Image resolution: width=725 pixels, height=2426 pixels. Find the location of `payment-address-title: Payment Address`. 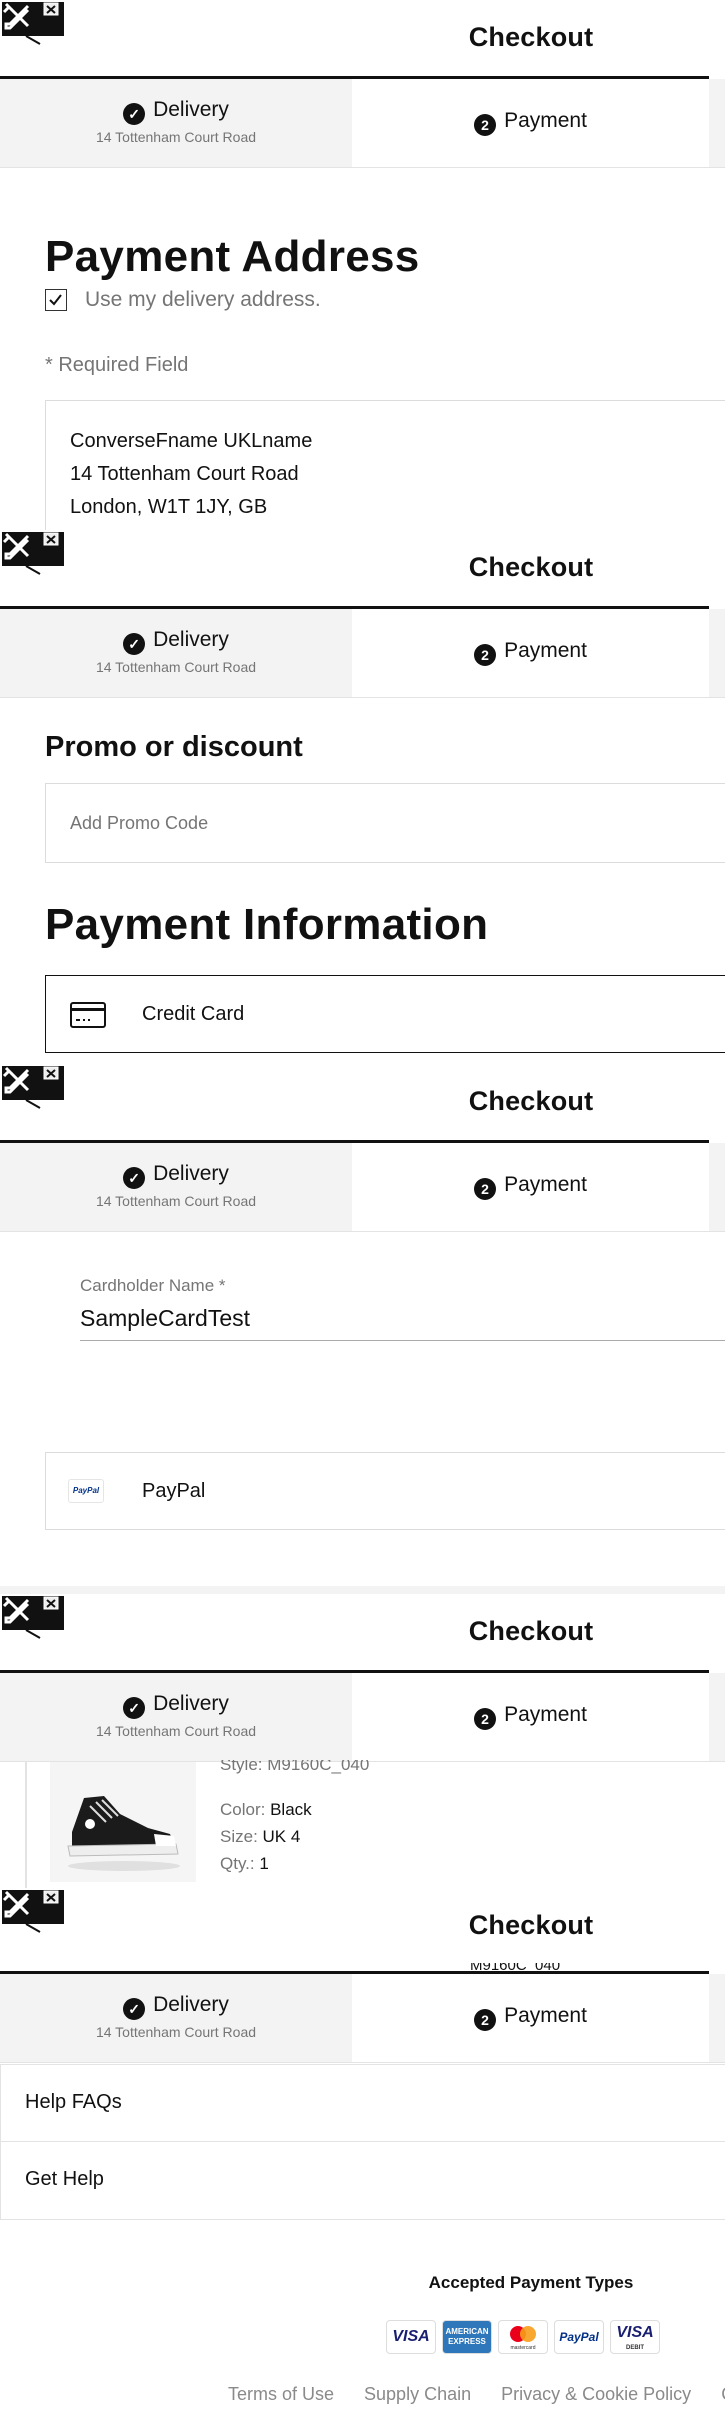

payment-address-title: Payment Address is located at coordinates (232, 256).